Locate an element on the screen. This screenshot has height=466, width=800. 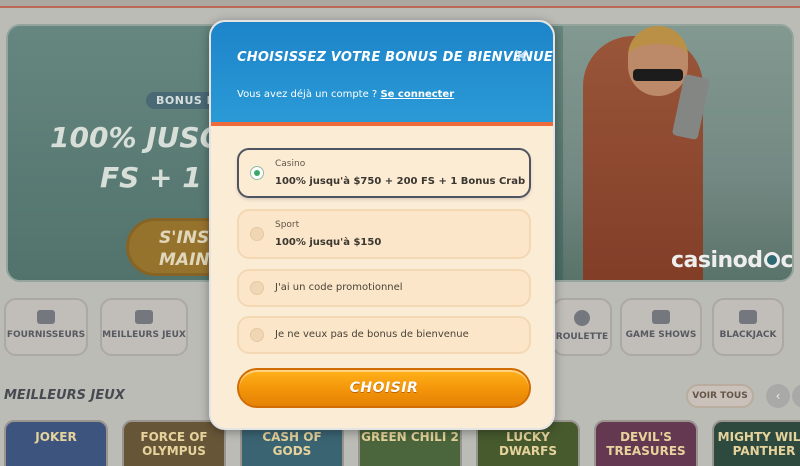
option-kicker: Casino is located at coordinates (290, 164).